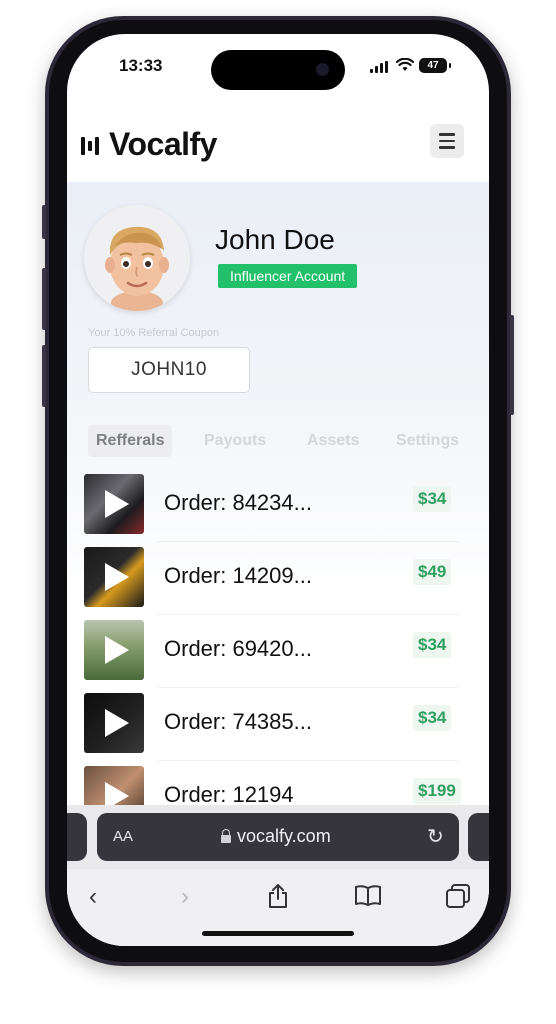 The width and height of the screenshot is (556, 1024). I want to click on text-size-button: AA, so click(123, 836).